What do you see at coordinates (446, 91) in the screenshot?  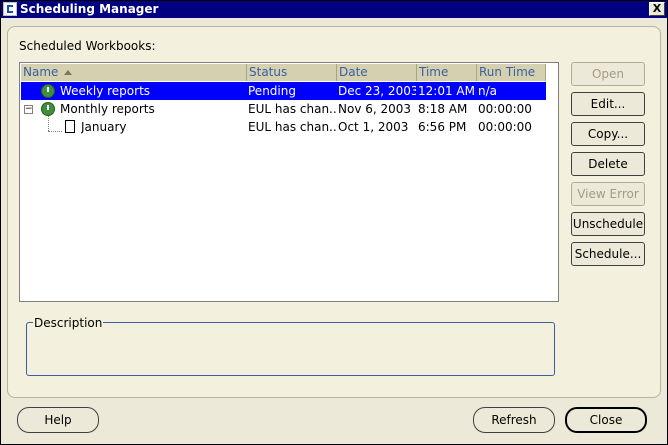 I see `row-time: 12:01 AM` at bounding box center [446, 91].